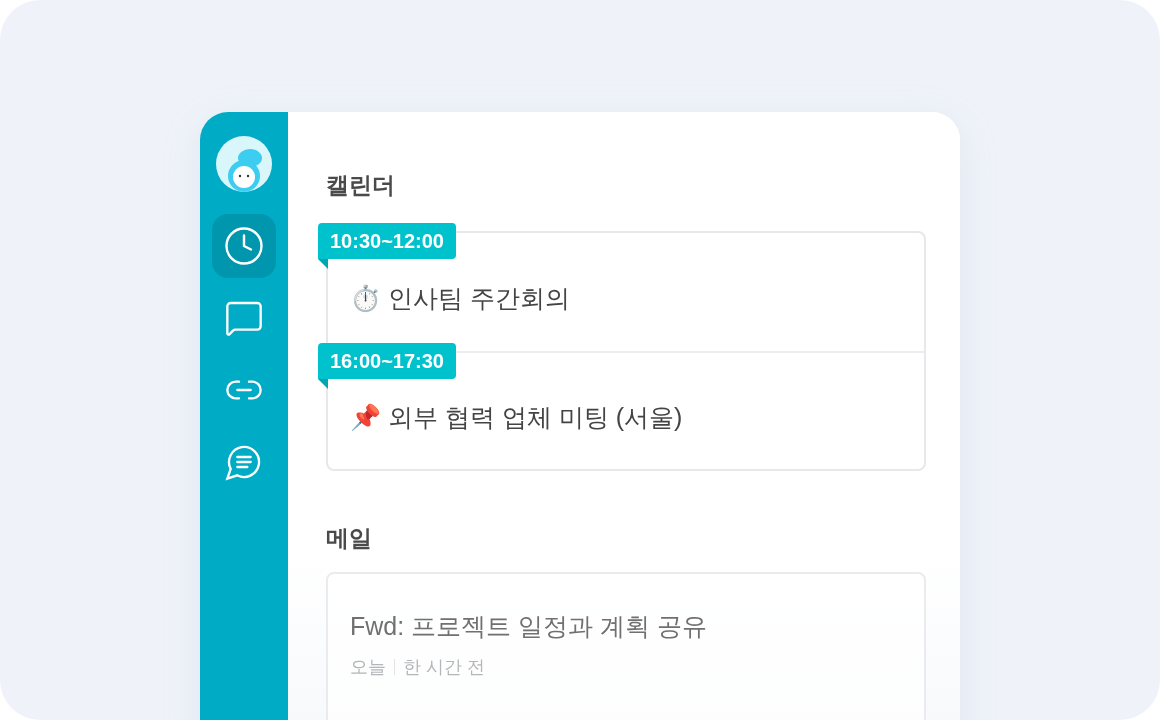 The width and height of the screenshot is (1160, 720). Describe the element at coordinates (387, 361) in the screenshot. I see `time-tag: 16:00~17:30` at that location.